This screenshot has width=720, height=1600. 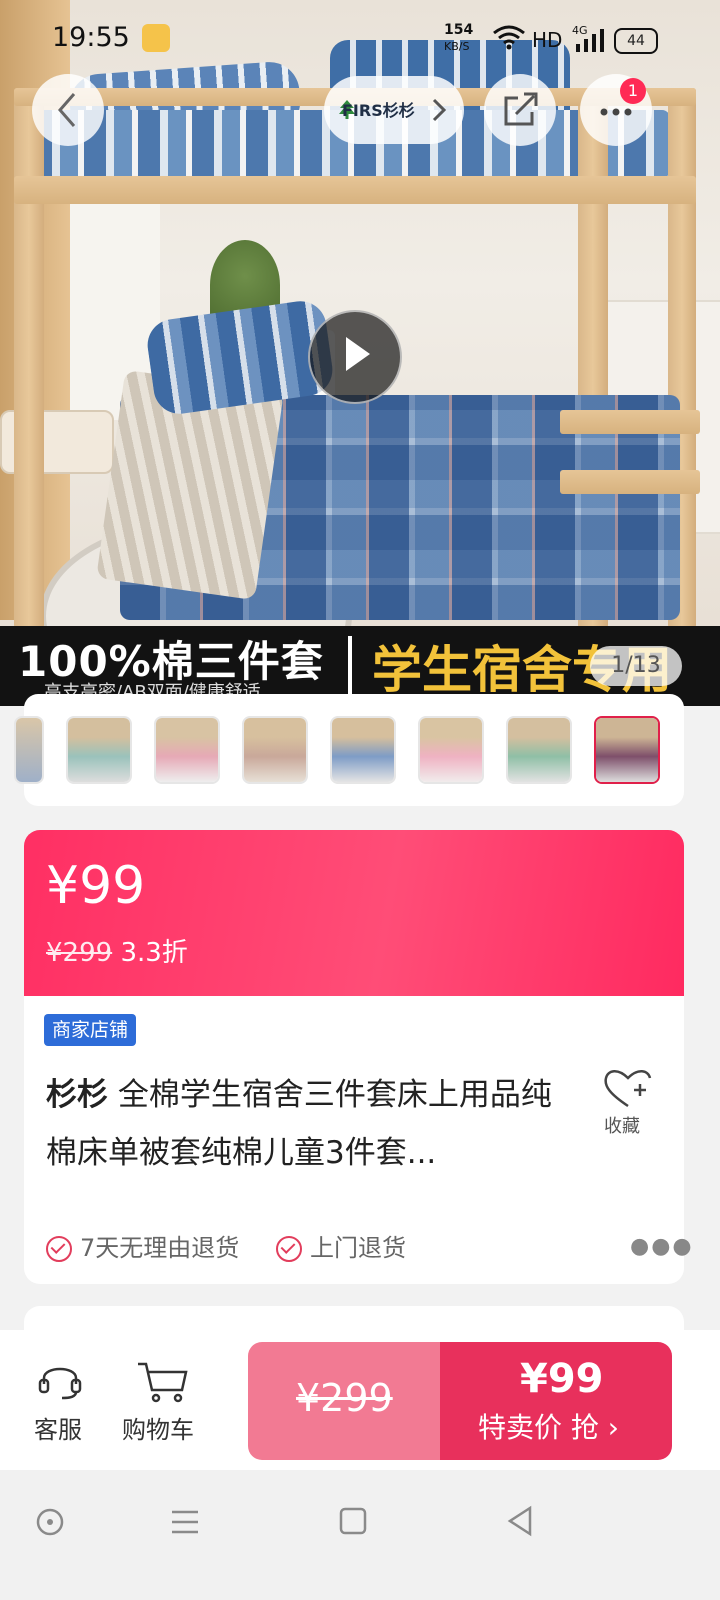 I want to click on bottom-old-price: ¥299, so click(x=344, y=1398).